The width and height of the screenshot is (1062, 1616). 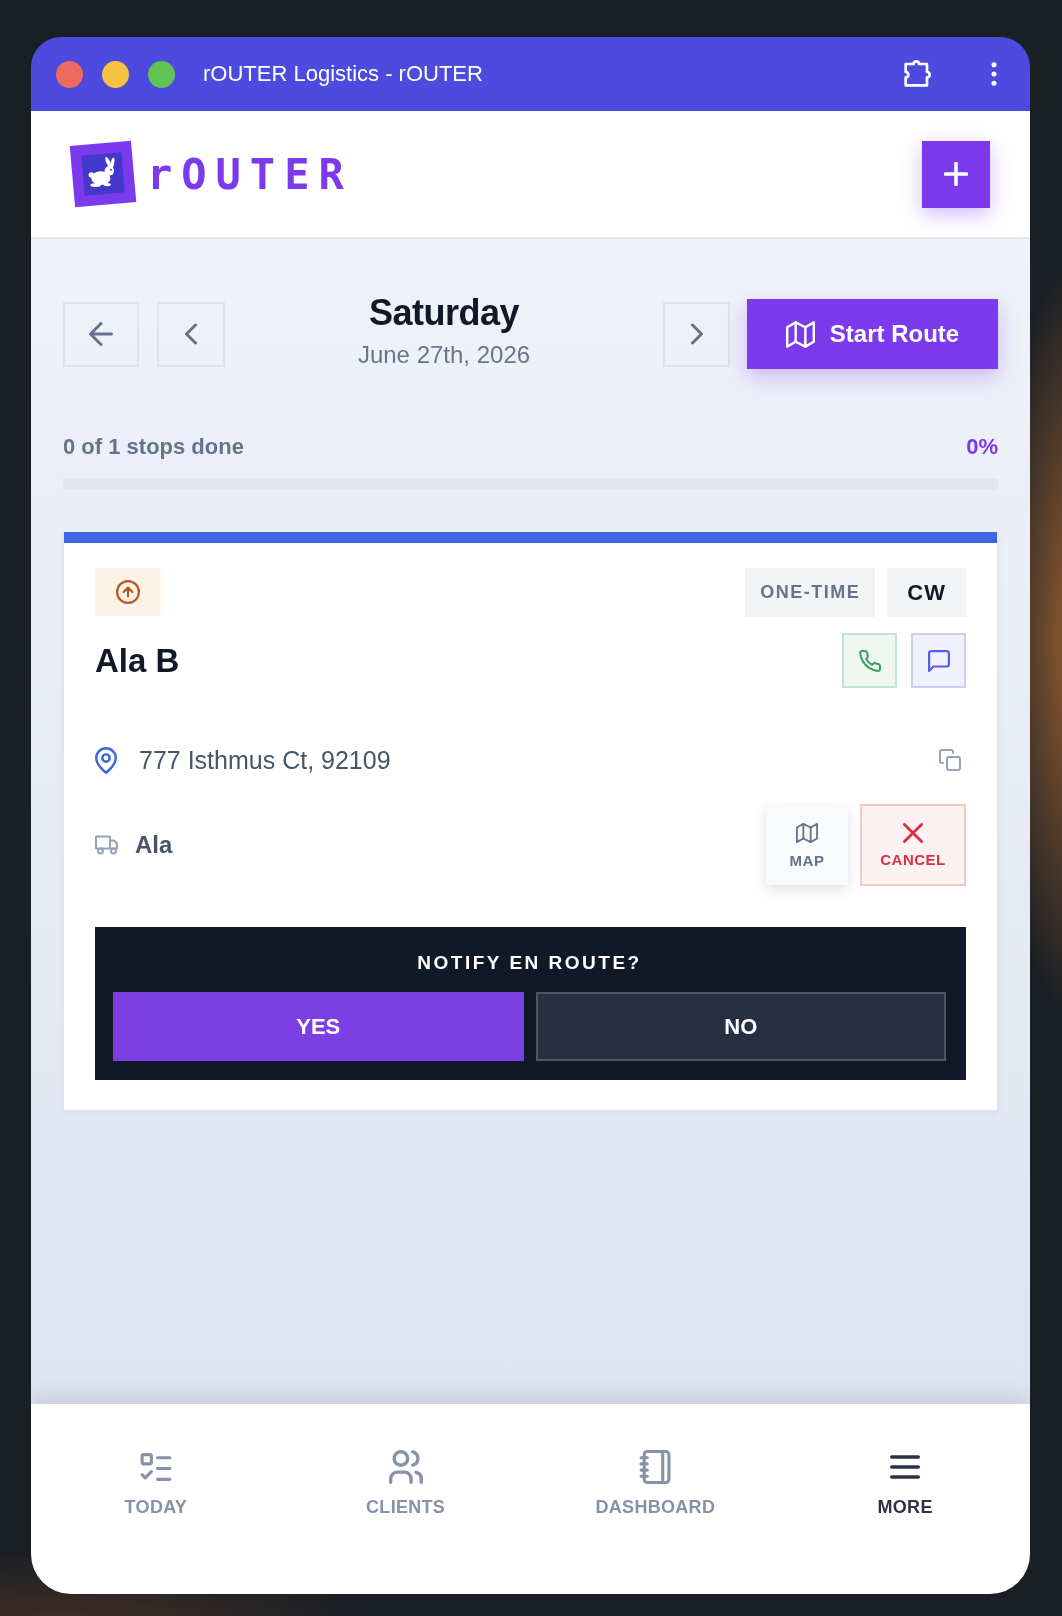 What do you see at coordinates (913, 845) in the screenshot?
I see `cancel-button: CANCEL` at bounding box center [913, 845].